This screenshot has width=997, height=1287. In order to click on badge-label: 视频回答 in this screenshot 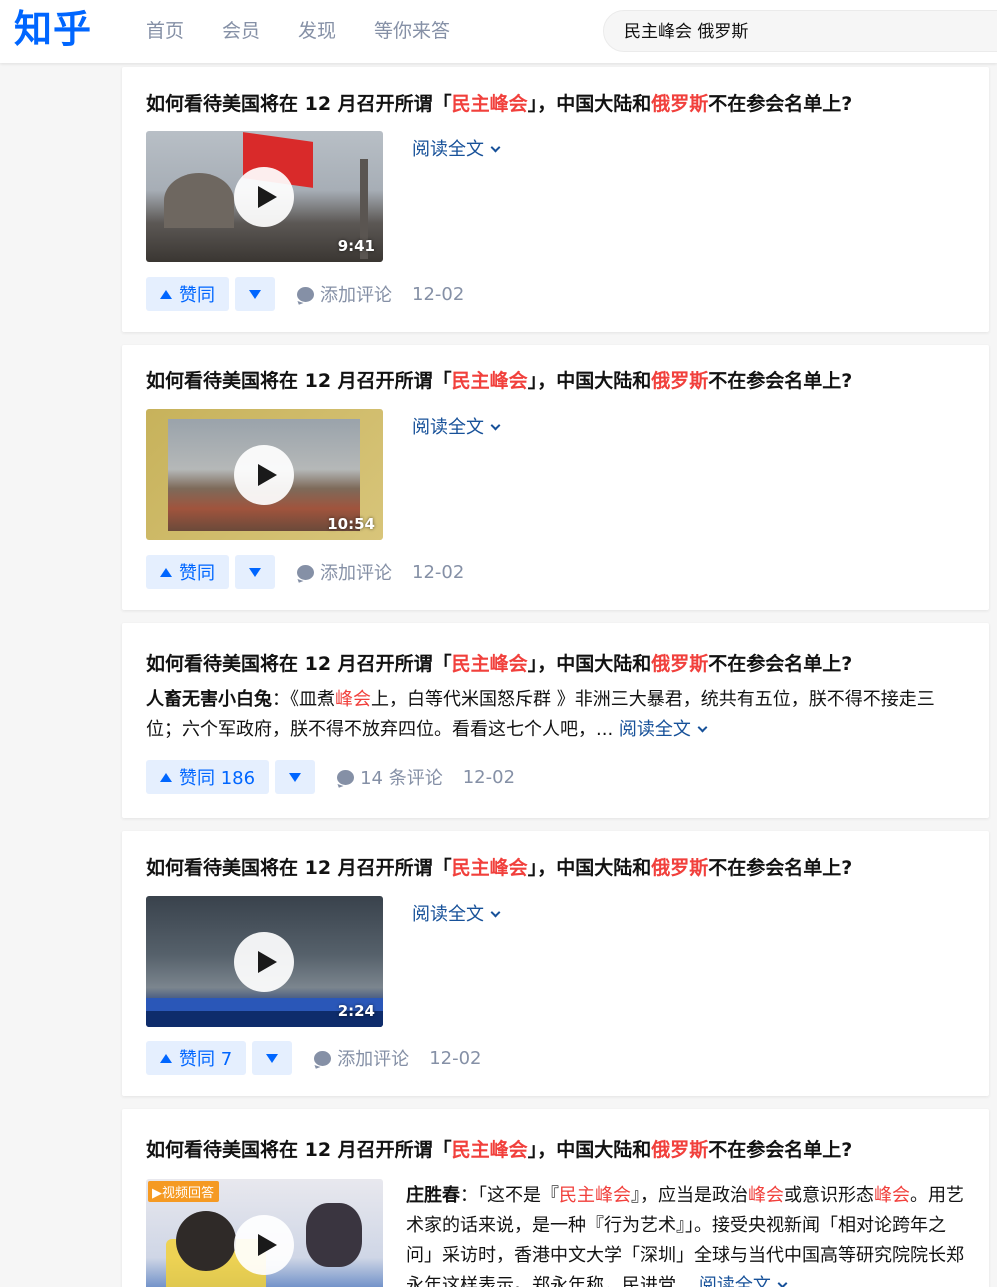, I will do `click(188, 1193)`.